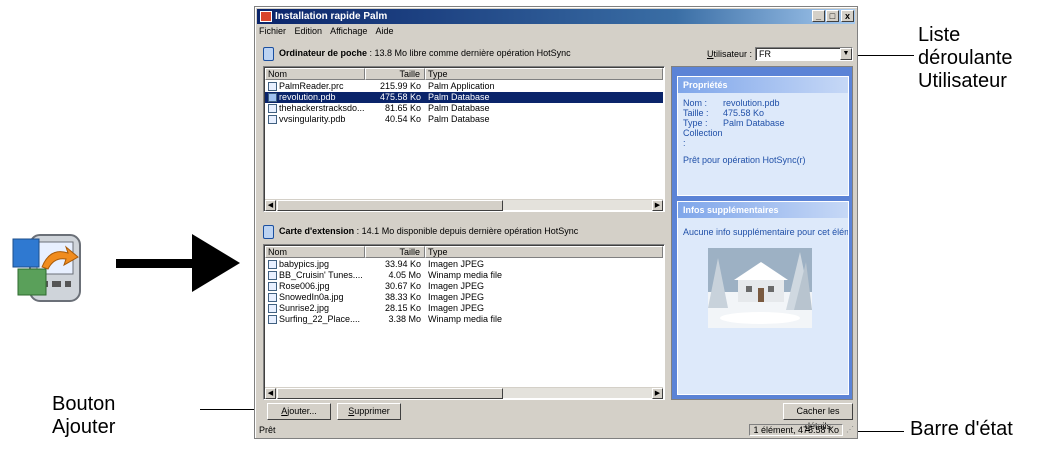 The height and width of the screenshot is (453, 1062). What do you see at coordinates (315, 286) in the screenshot?
I see `file-name-cell: Rose006.jpg` at bounding box center [315, 286].